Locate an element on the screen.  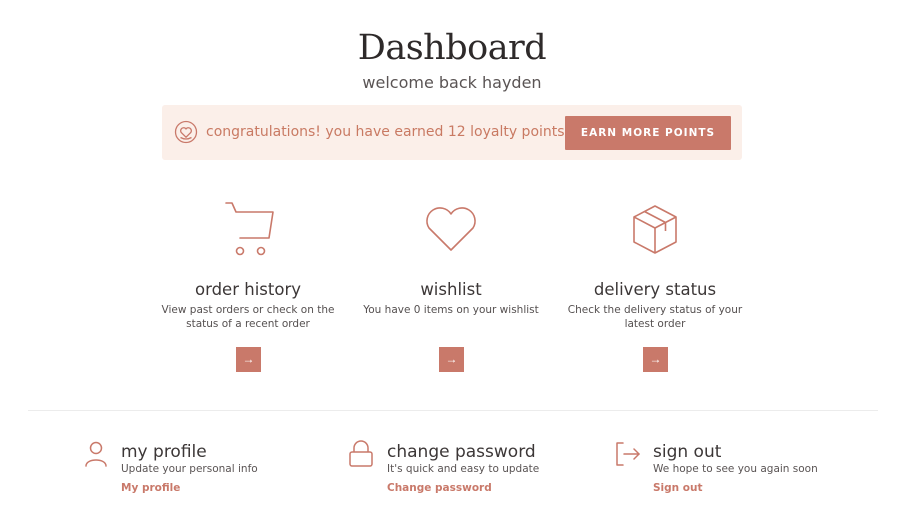
my-profile-description: Update your personal info is located at coordinates (189, 469).